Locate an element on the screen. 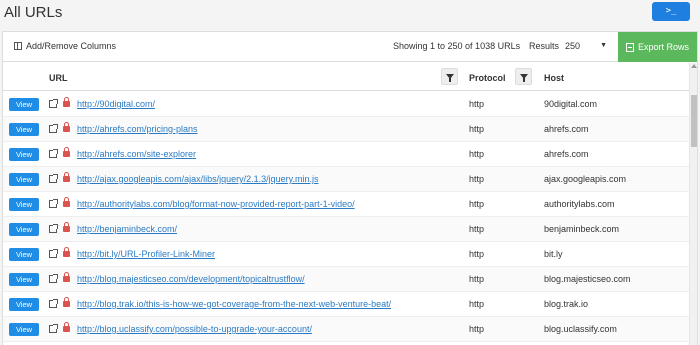 This screenshot has height=345, width=700. host-cell: authoritylabs.com is located at coordinates (579, 204).